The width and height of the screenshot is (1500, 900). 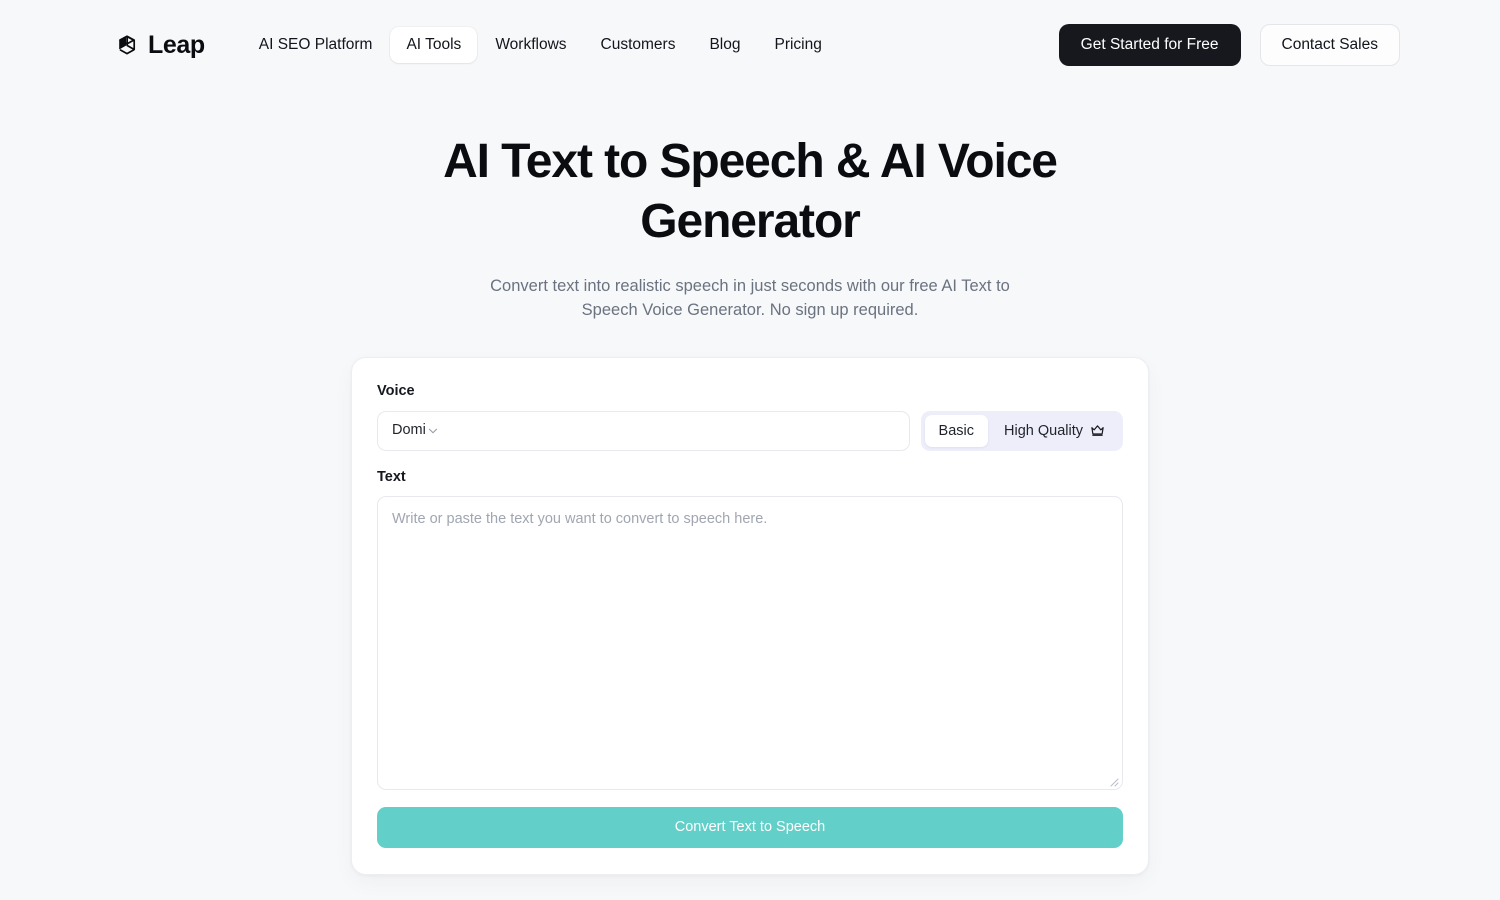 What do you see at coordinates (391, 476) in the screenshot?
I see `text-label: Text` at bounding box center [391, 476].